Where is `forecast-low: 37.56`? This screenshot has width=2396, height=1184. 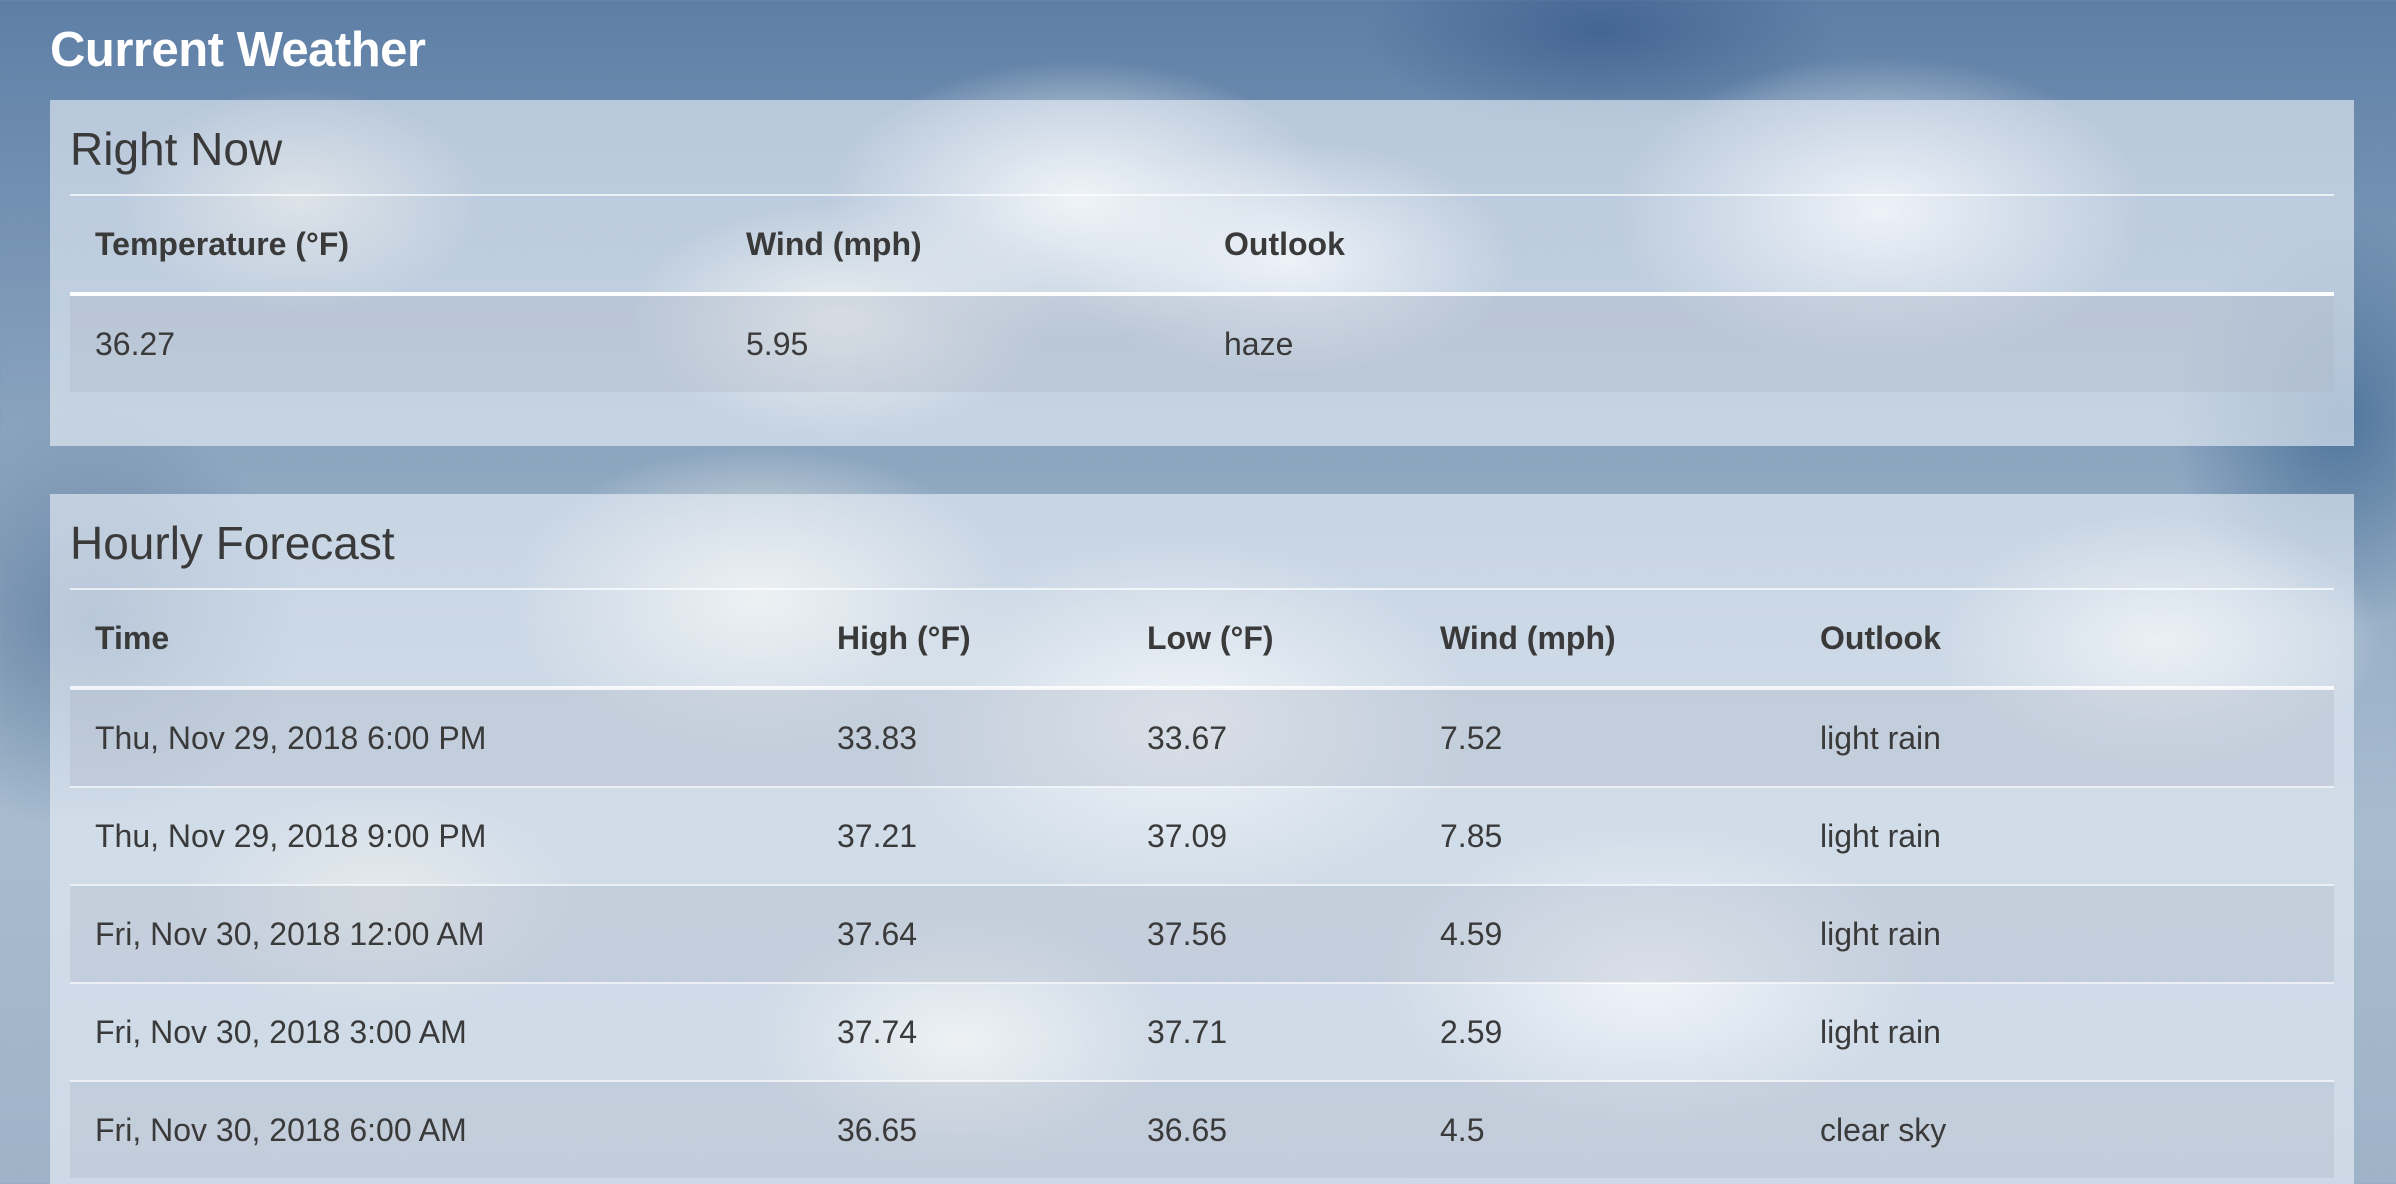 forecast-low: 37.56 is located at coordinates (1268, 933).